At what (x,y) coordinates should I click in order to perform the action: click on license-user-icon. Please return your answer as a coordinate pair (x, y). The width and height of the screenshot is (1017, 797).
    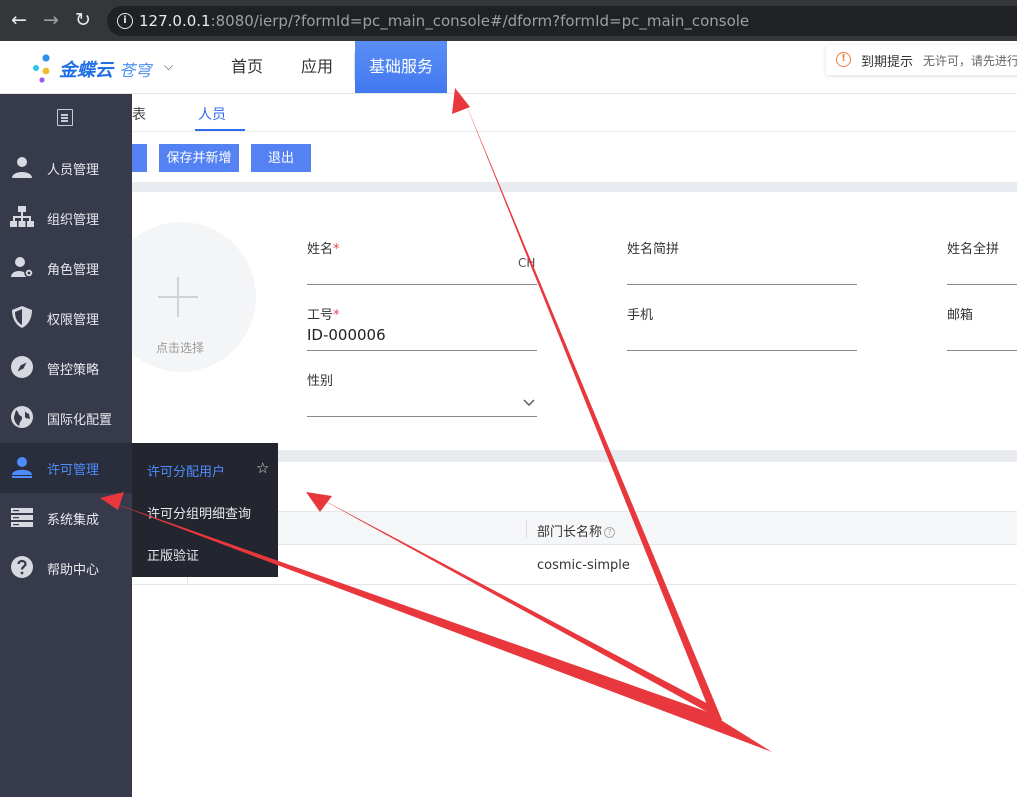
    Looking at the image, I should click on (22, 467).